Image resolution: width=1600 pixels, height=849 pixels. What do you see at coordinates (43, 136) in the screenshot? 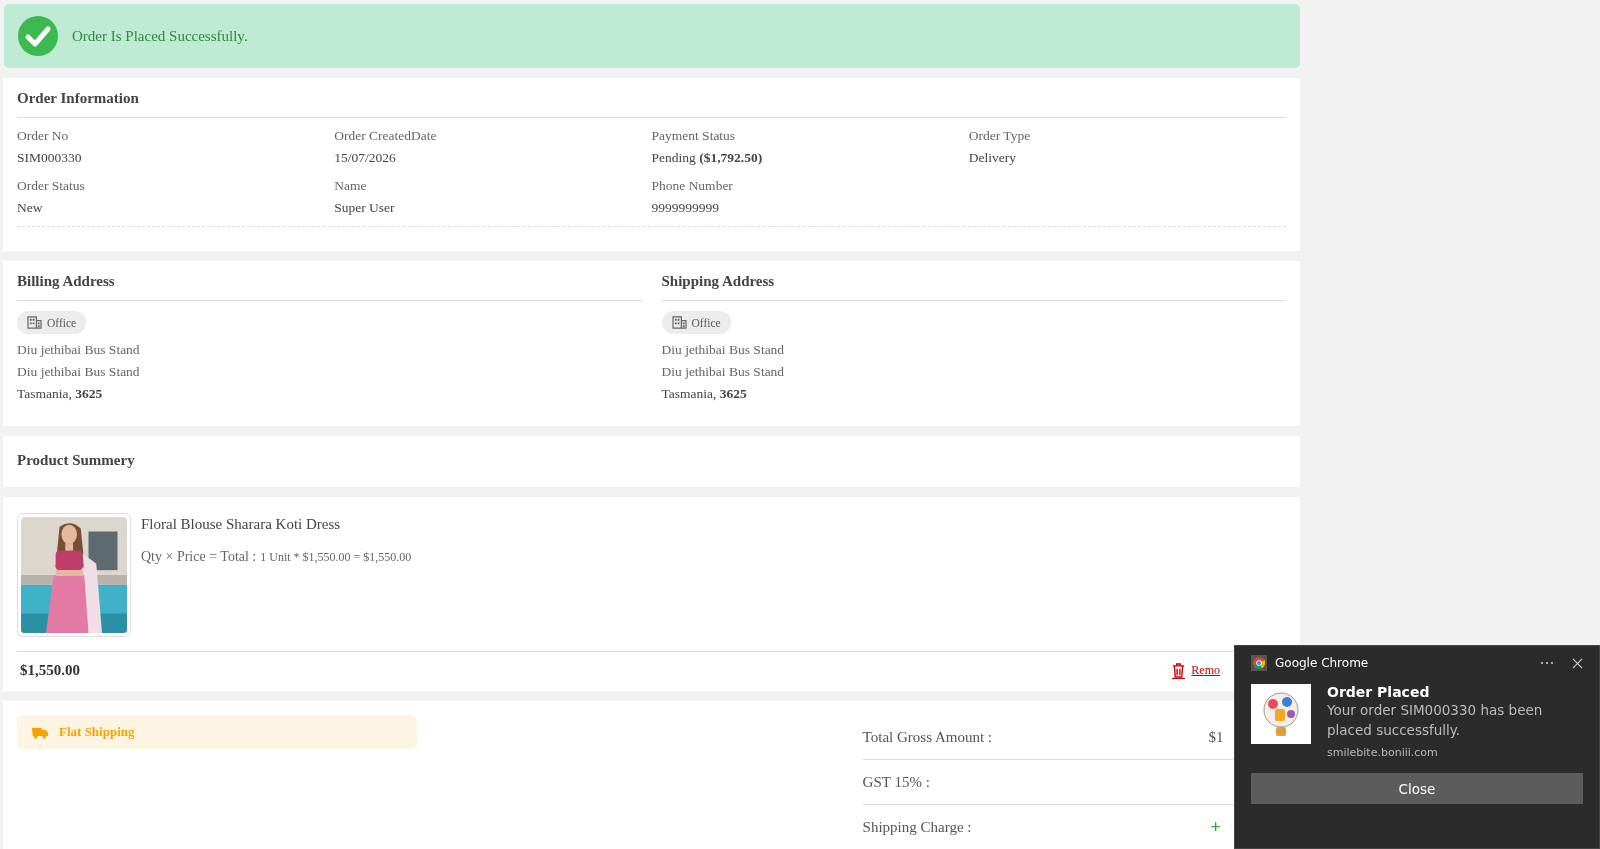
I see `field-label: Order No` at bounding box center [43, 136].